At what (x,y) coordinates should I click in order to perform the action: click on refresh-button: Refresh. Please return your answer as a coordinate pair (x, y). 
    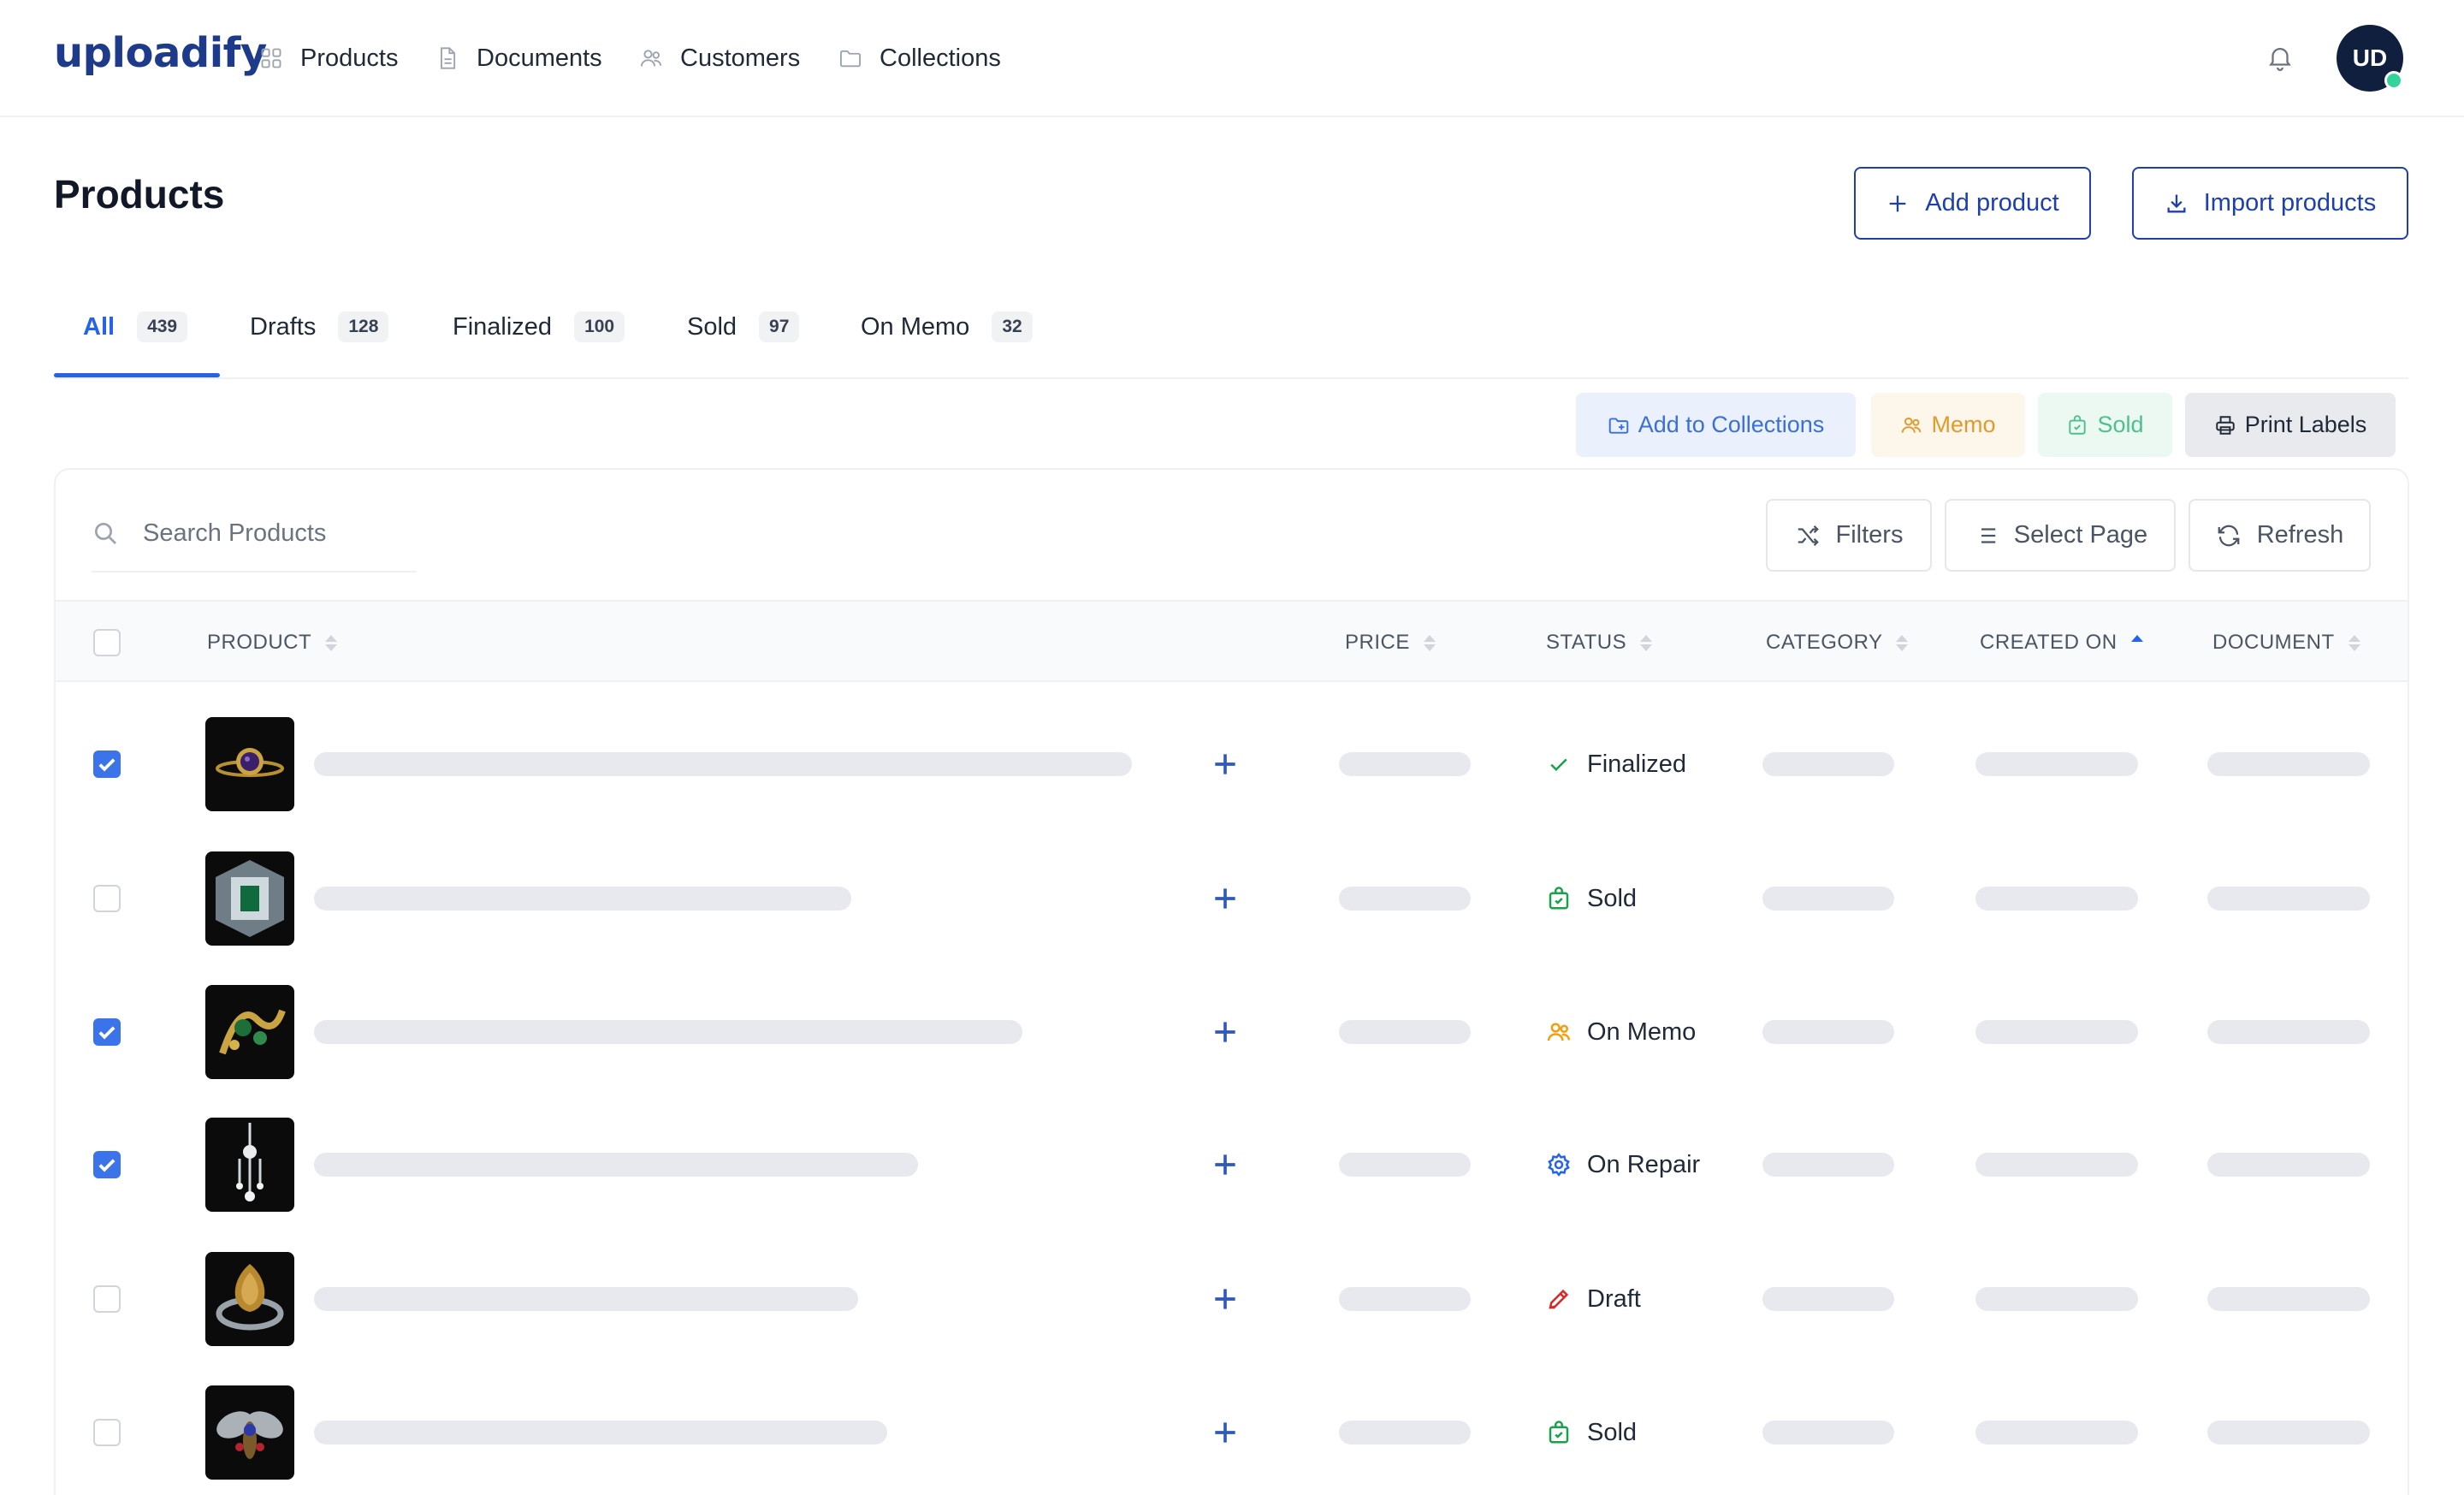
    Looking at the image, I should click on (2280, 535).